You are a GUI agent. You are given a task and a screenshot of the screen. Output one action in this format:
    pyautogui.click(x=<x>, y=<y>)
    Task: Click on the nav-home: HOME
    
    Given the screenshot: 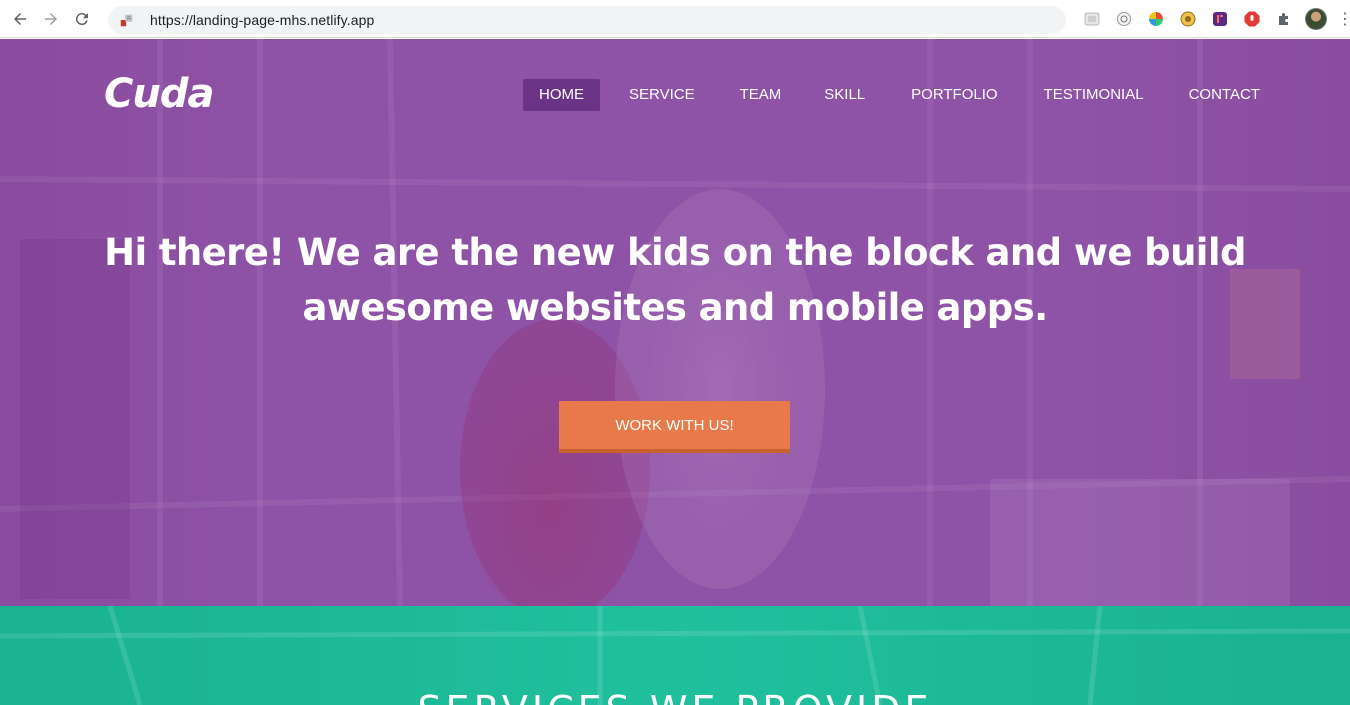 What is the action you would take?
    pyautogui.click(x=561, y=95)
    